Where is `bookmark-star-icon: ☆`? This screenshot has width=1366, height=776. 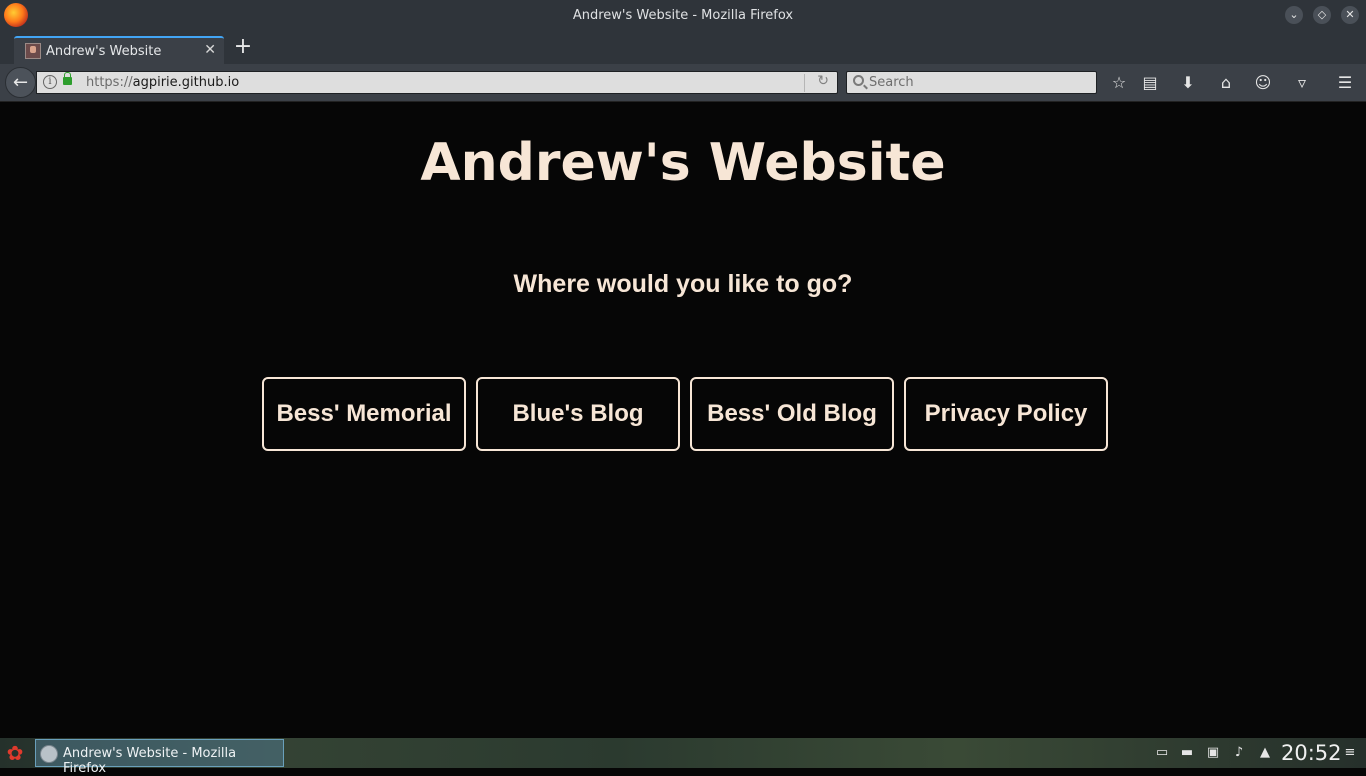
bookmark-star-icon: ☆ is located at coordinates (1119, 83).